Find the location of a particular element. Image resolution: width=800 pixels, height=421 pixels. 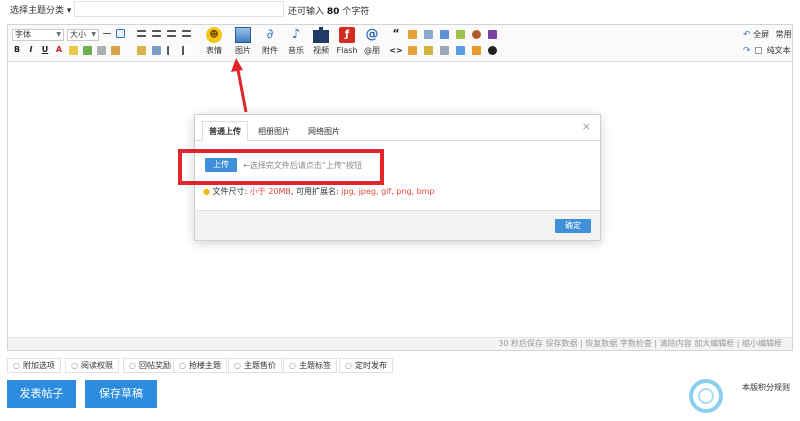

lightbulb-icon: ● is located at coordinates (206, 191).